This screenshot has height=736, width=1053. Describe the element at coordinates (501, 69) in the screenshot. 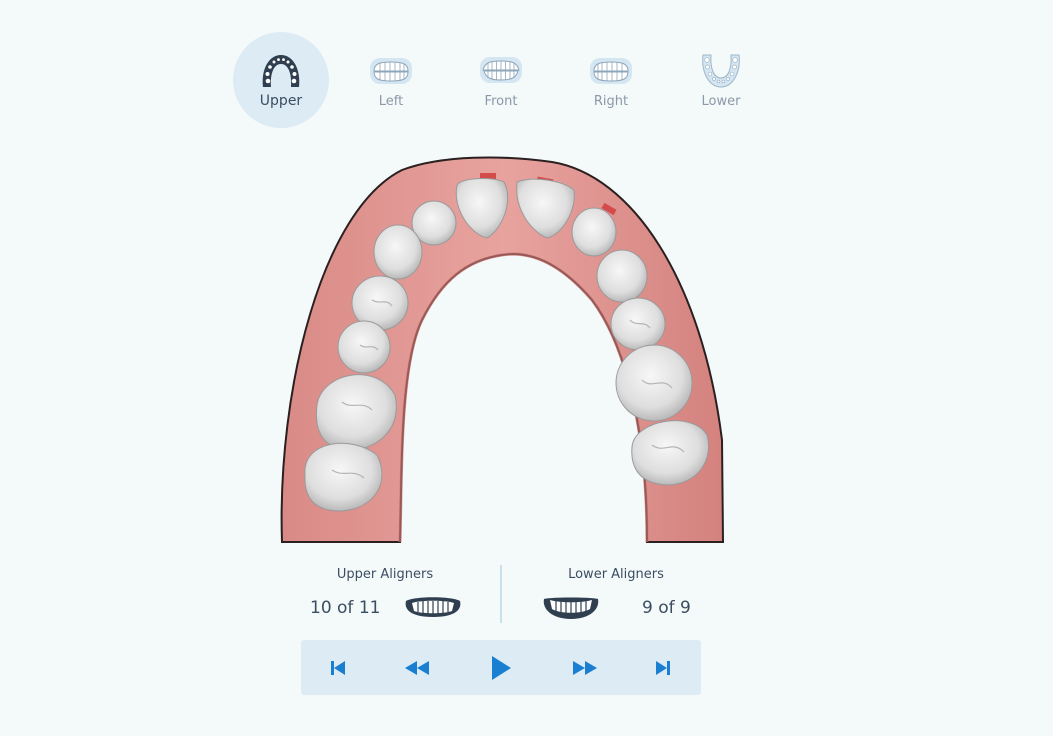

I see `front-teeth-icon` at that location.